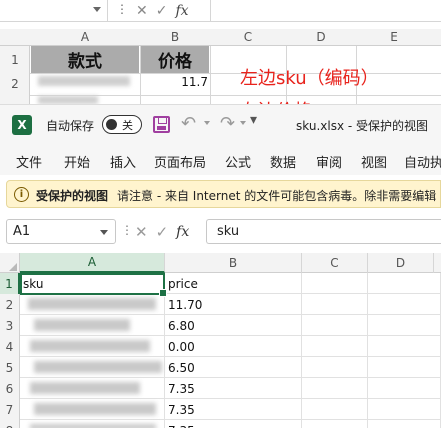  Describe the element at coordinates (15, 84) in the screenshot. I see `top-row-2: 2` at that location.